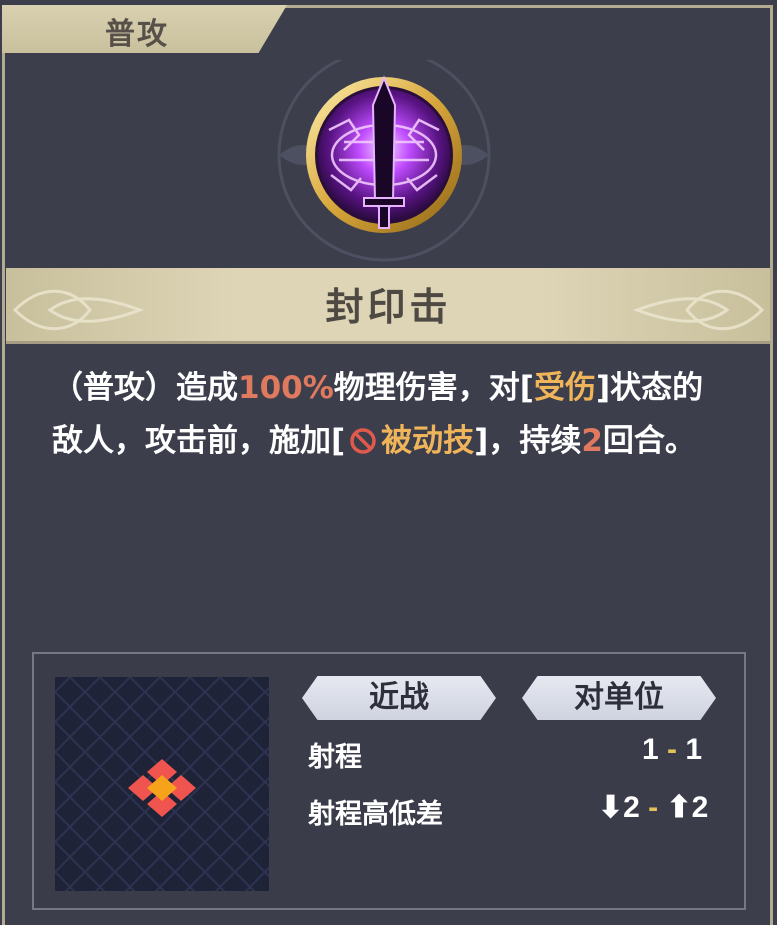 This screenshot has width=777, height=925. I want to click on description-text: （普攻）造成, so click(145, 388).